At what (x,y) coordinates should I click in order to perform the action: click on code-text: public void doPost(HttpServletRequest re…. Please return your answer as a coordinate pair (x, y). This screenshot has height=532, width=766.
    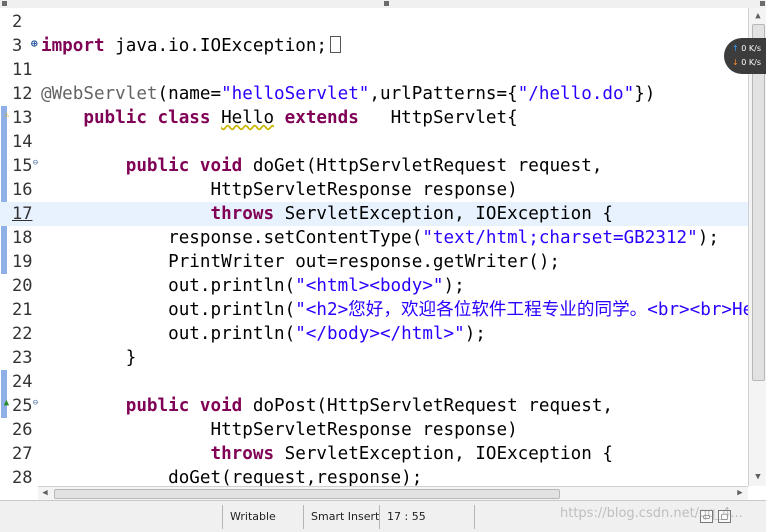
    Looking at the image, I should click on (327, 406).